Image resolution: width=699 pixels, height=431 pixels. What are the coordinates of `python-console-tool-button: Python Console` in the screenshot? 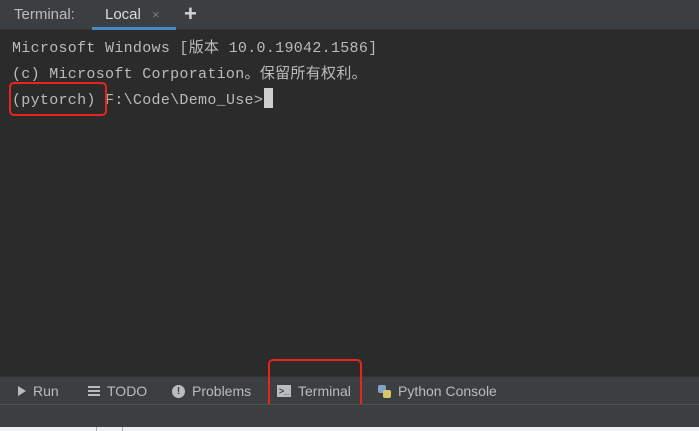 It's located at (437, 391).